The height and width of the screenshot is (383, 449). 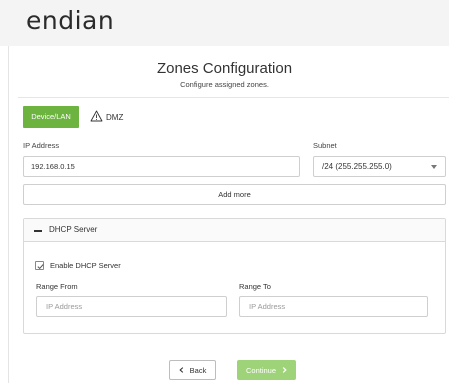 I want to click on add-more-button: Add more, so click(x=234, y=194).